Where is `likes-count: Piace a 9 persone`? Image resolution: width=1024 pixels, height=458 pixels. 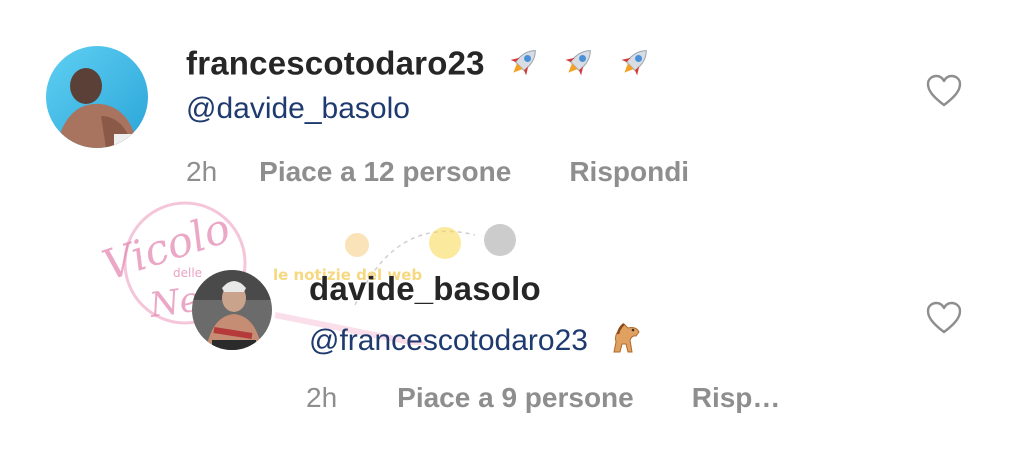 likes-count: Piace a 9 persone is located at coordinates (515, 398).